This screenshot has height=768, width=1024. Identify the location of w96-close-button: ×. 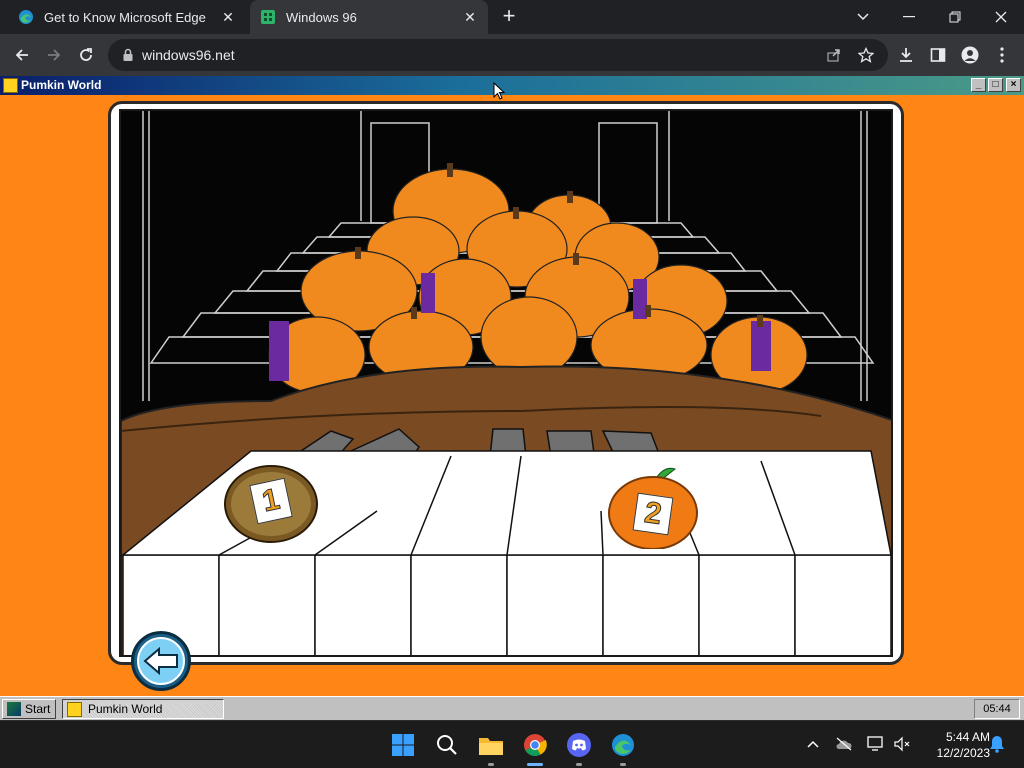
(1013, 85).